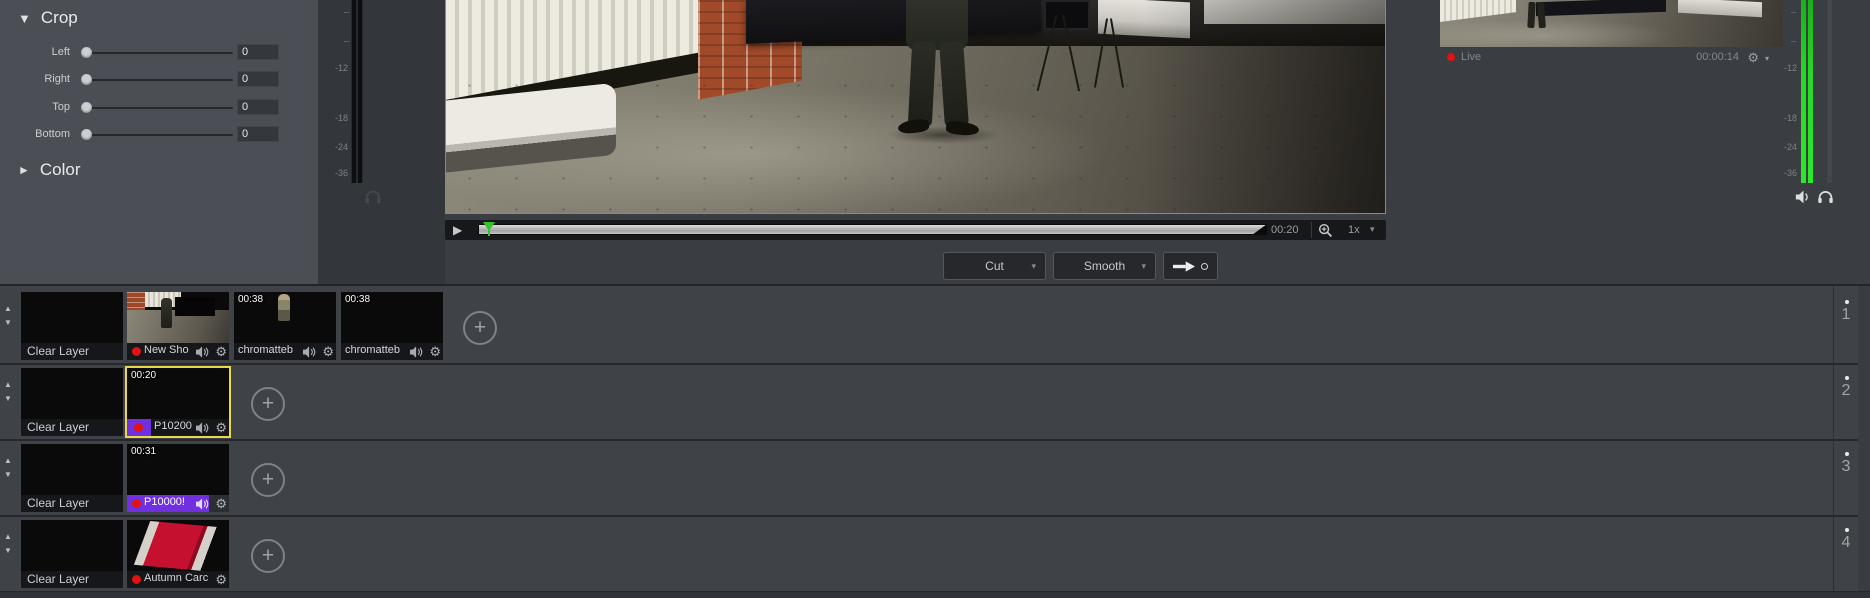 The image size is (1870, 598). I want to click on clip-p10200-selected: 00:20 P10200 ⚙, so click(178, 402).